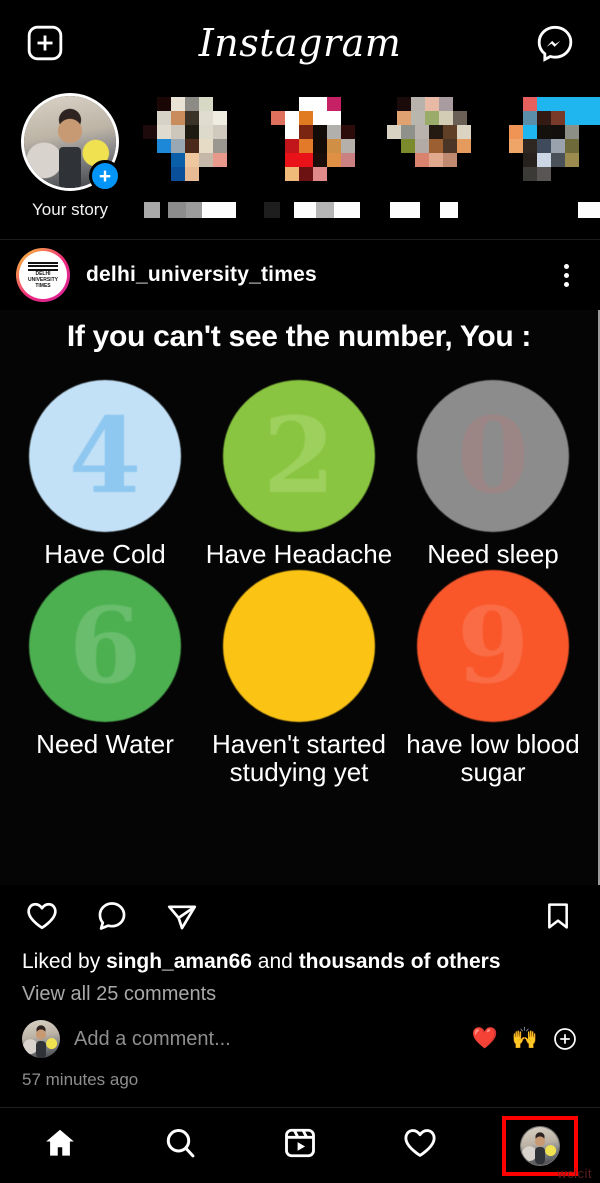  Describe the element at coordinates (275, 961) in the screenshot. I see `likes-middle: and` at that location.